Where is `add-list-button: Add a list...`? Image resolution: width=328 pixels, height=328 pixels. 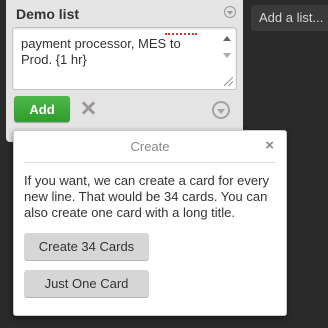 add-list-button: Add a list... is located at coordinates (289, 18).